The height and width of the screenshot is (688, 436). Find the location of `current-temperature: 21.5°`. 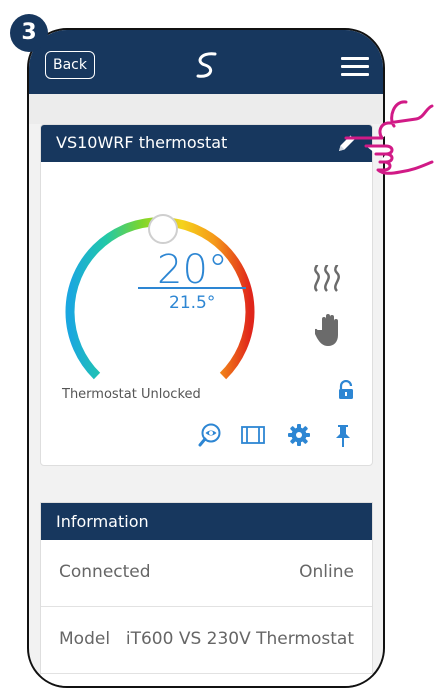

current-temperature: 21.5° is located at coordinates (192, 303).